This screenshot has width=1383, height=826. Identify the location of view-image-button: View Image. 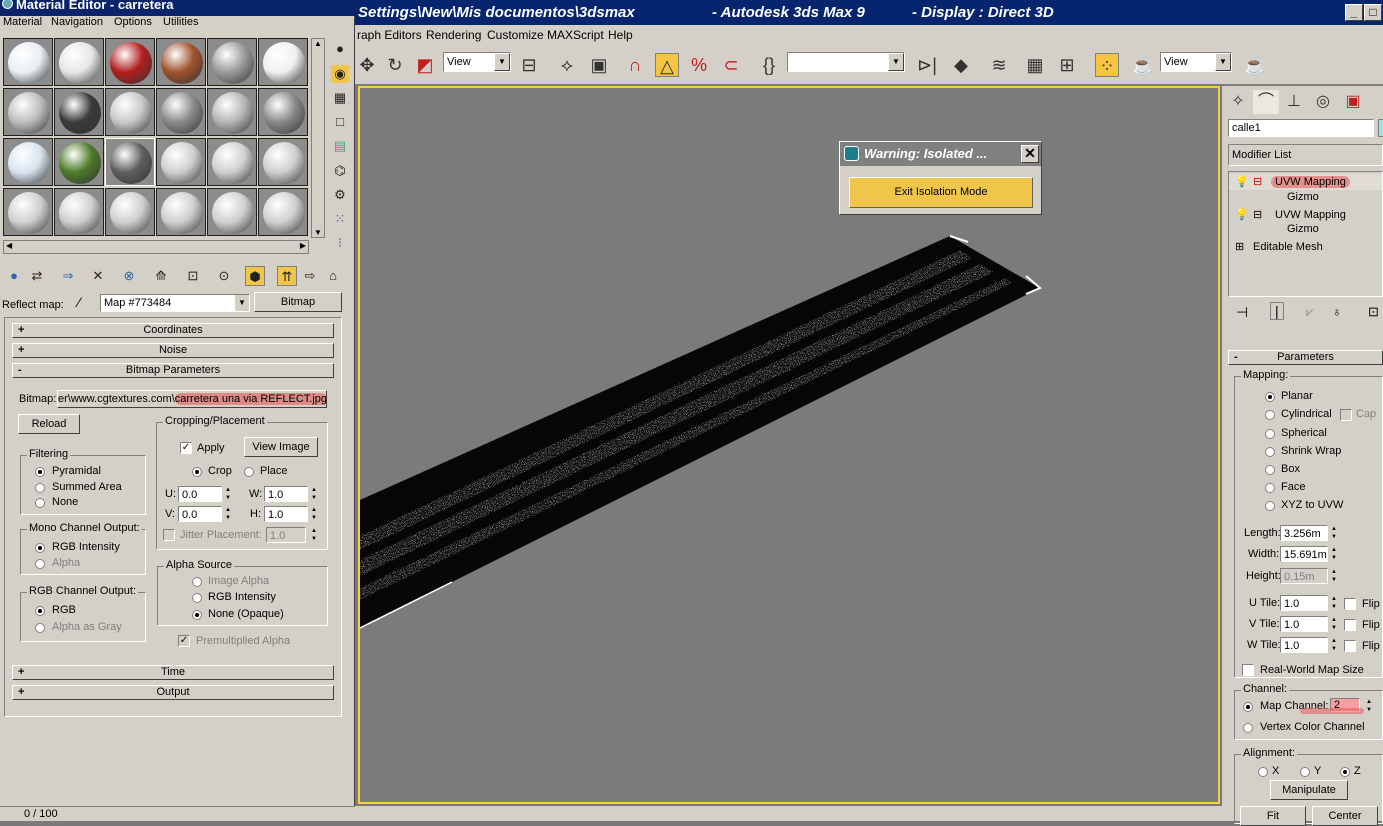
(281, 447).